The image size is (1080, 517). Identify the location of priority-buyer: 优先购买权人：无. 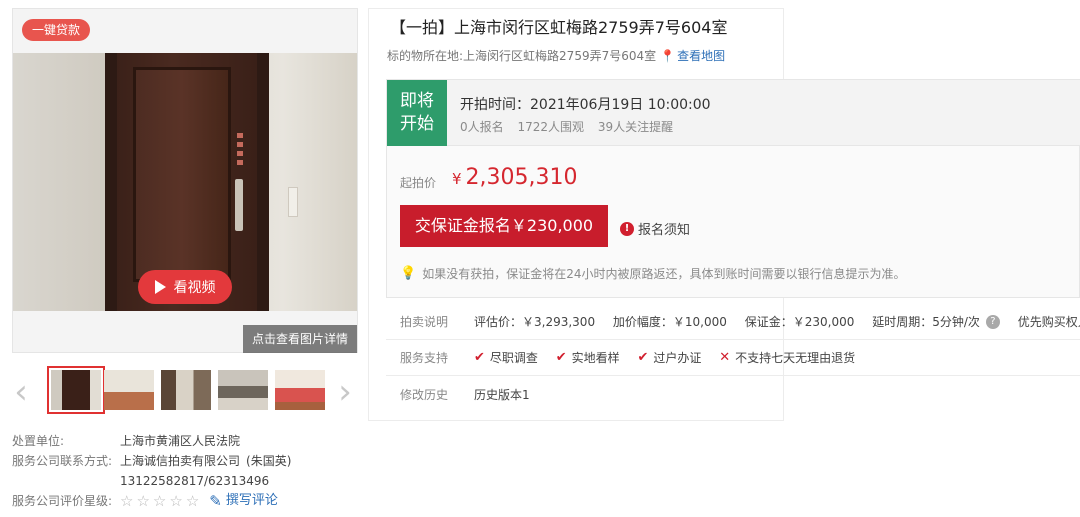
(1048, 322).